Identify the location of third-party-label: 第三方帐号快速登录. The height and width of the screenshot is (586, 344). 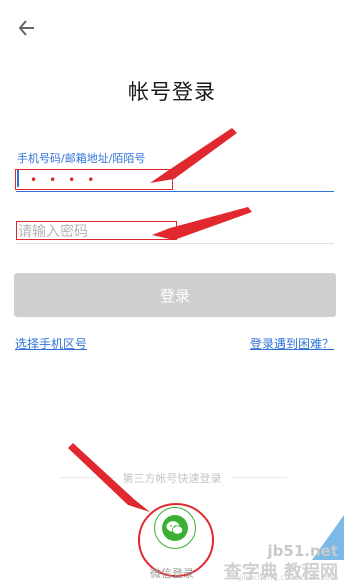
(172, 478).